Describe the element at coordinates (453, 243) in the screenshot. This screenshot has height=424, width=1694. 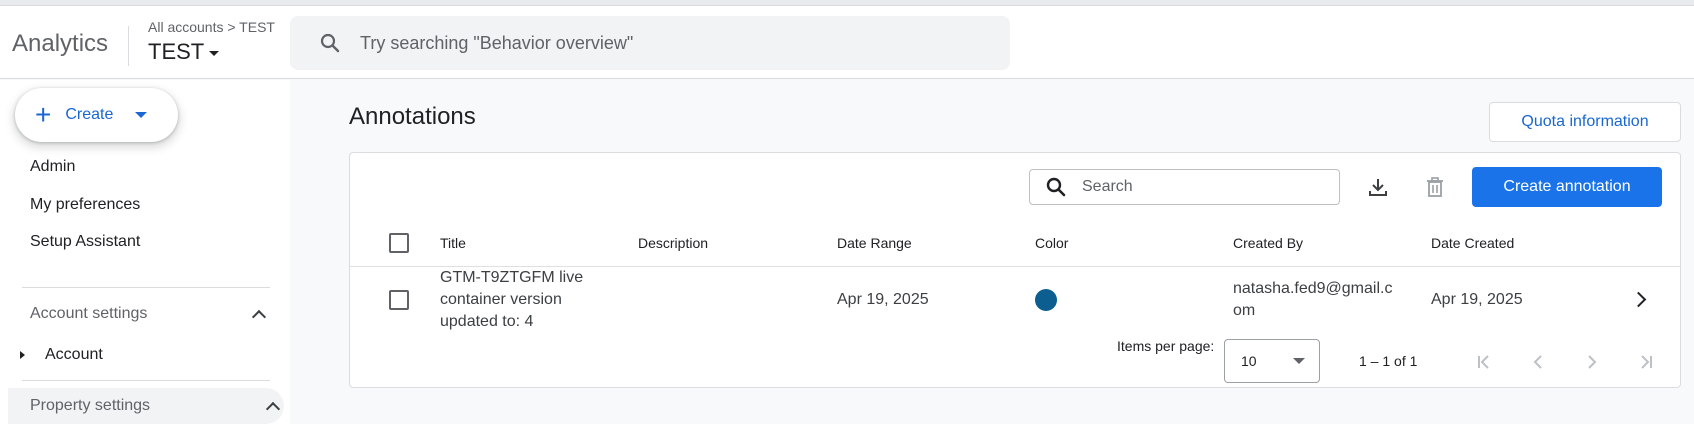
I see `column-header-title: Title` at that location.